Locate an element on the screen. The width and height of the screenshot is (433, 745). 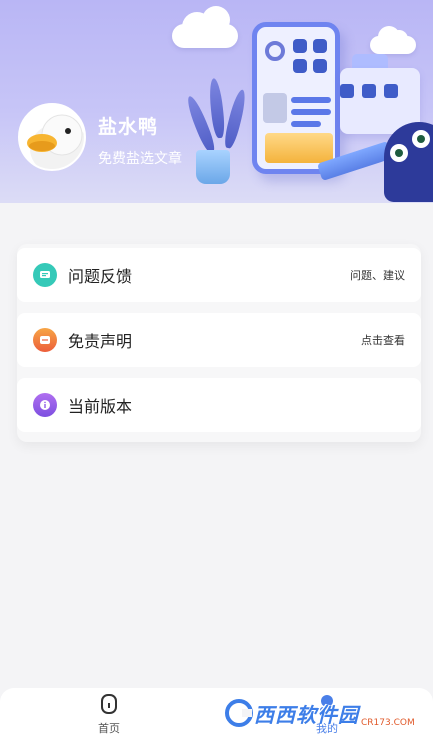
disclaimer-icon is located at coordinates (45, 340).